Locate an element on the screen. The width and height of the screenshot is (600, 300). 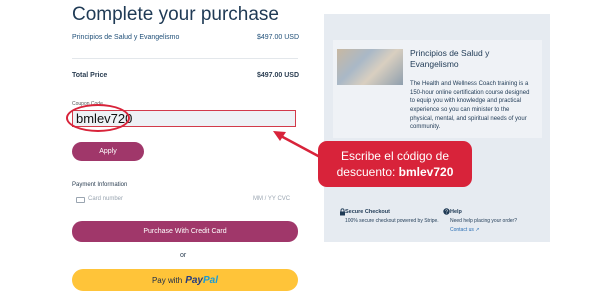
external-link-icon: ↗ is located at coordinates (476, 230).